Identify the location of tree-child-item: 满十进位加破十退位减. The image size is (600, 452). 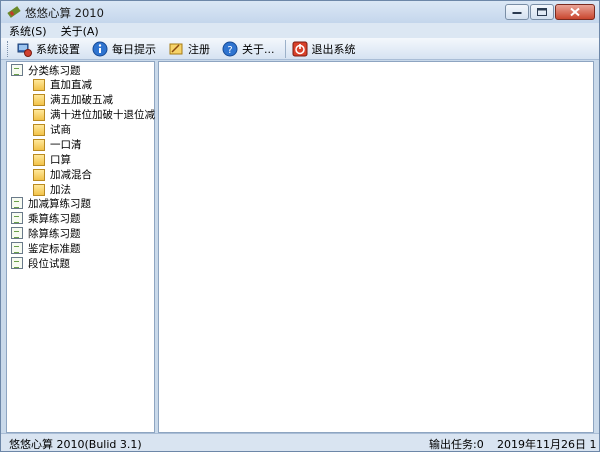
(94, 114).